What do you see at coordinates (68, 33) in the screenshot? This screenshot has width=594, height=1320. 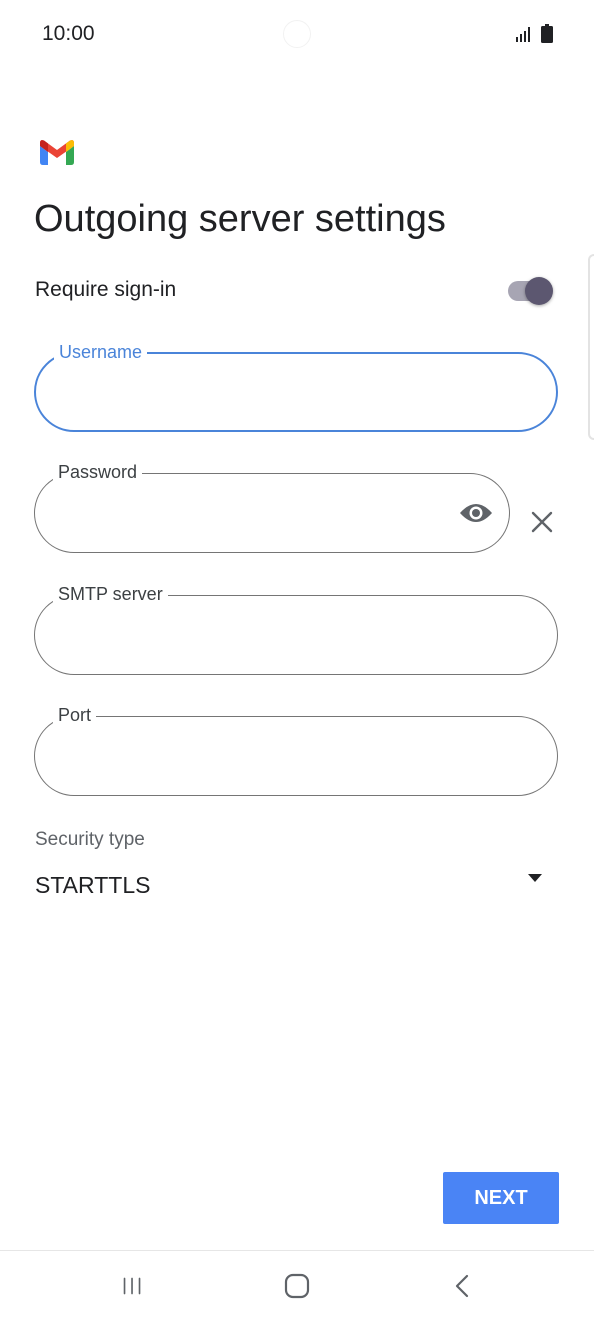 I see `status-time: 10:00` at bounding box center [68, 33].